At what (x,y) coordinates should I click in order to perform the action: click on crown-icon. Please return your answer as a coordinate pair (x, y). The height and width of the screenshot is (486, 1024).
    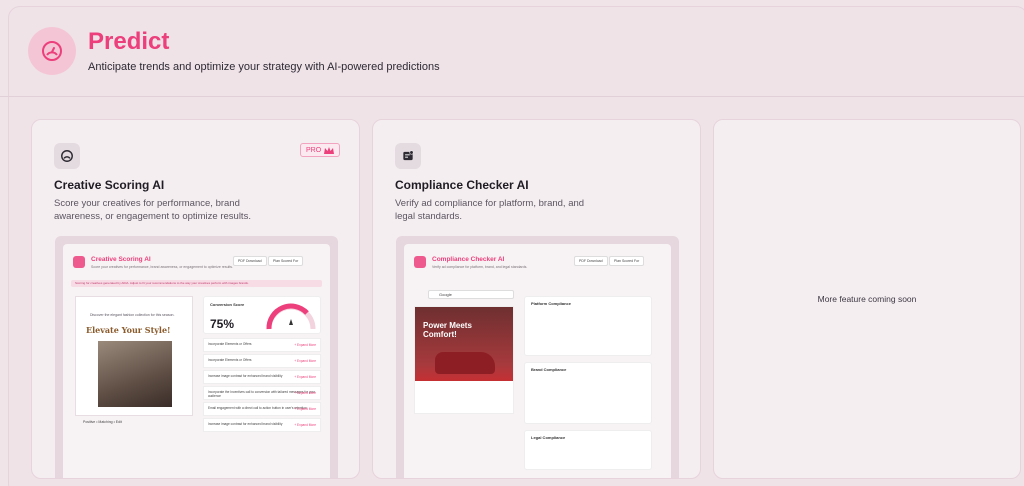
    Looking at the image, I should click on (329, 150).